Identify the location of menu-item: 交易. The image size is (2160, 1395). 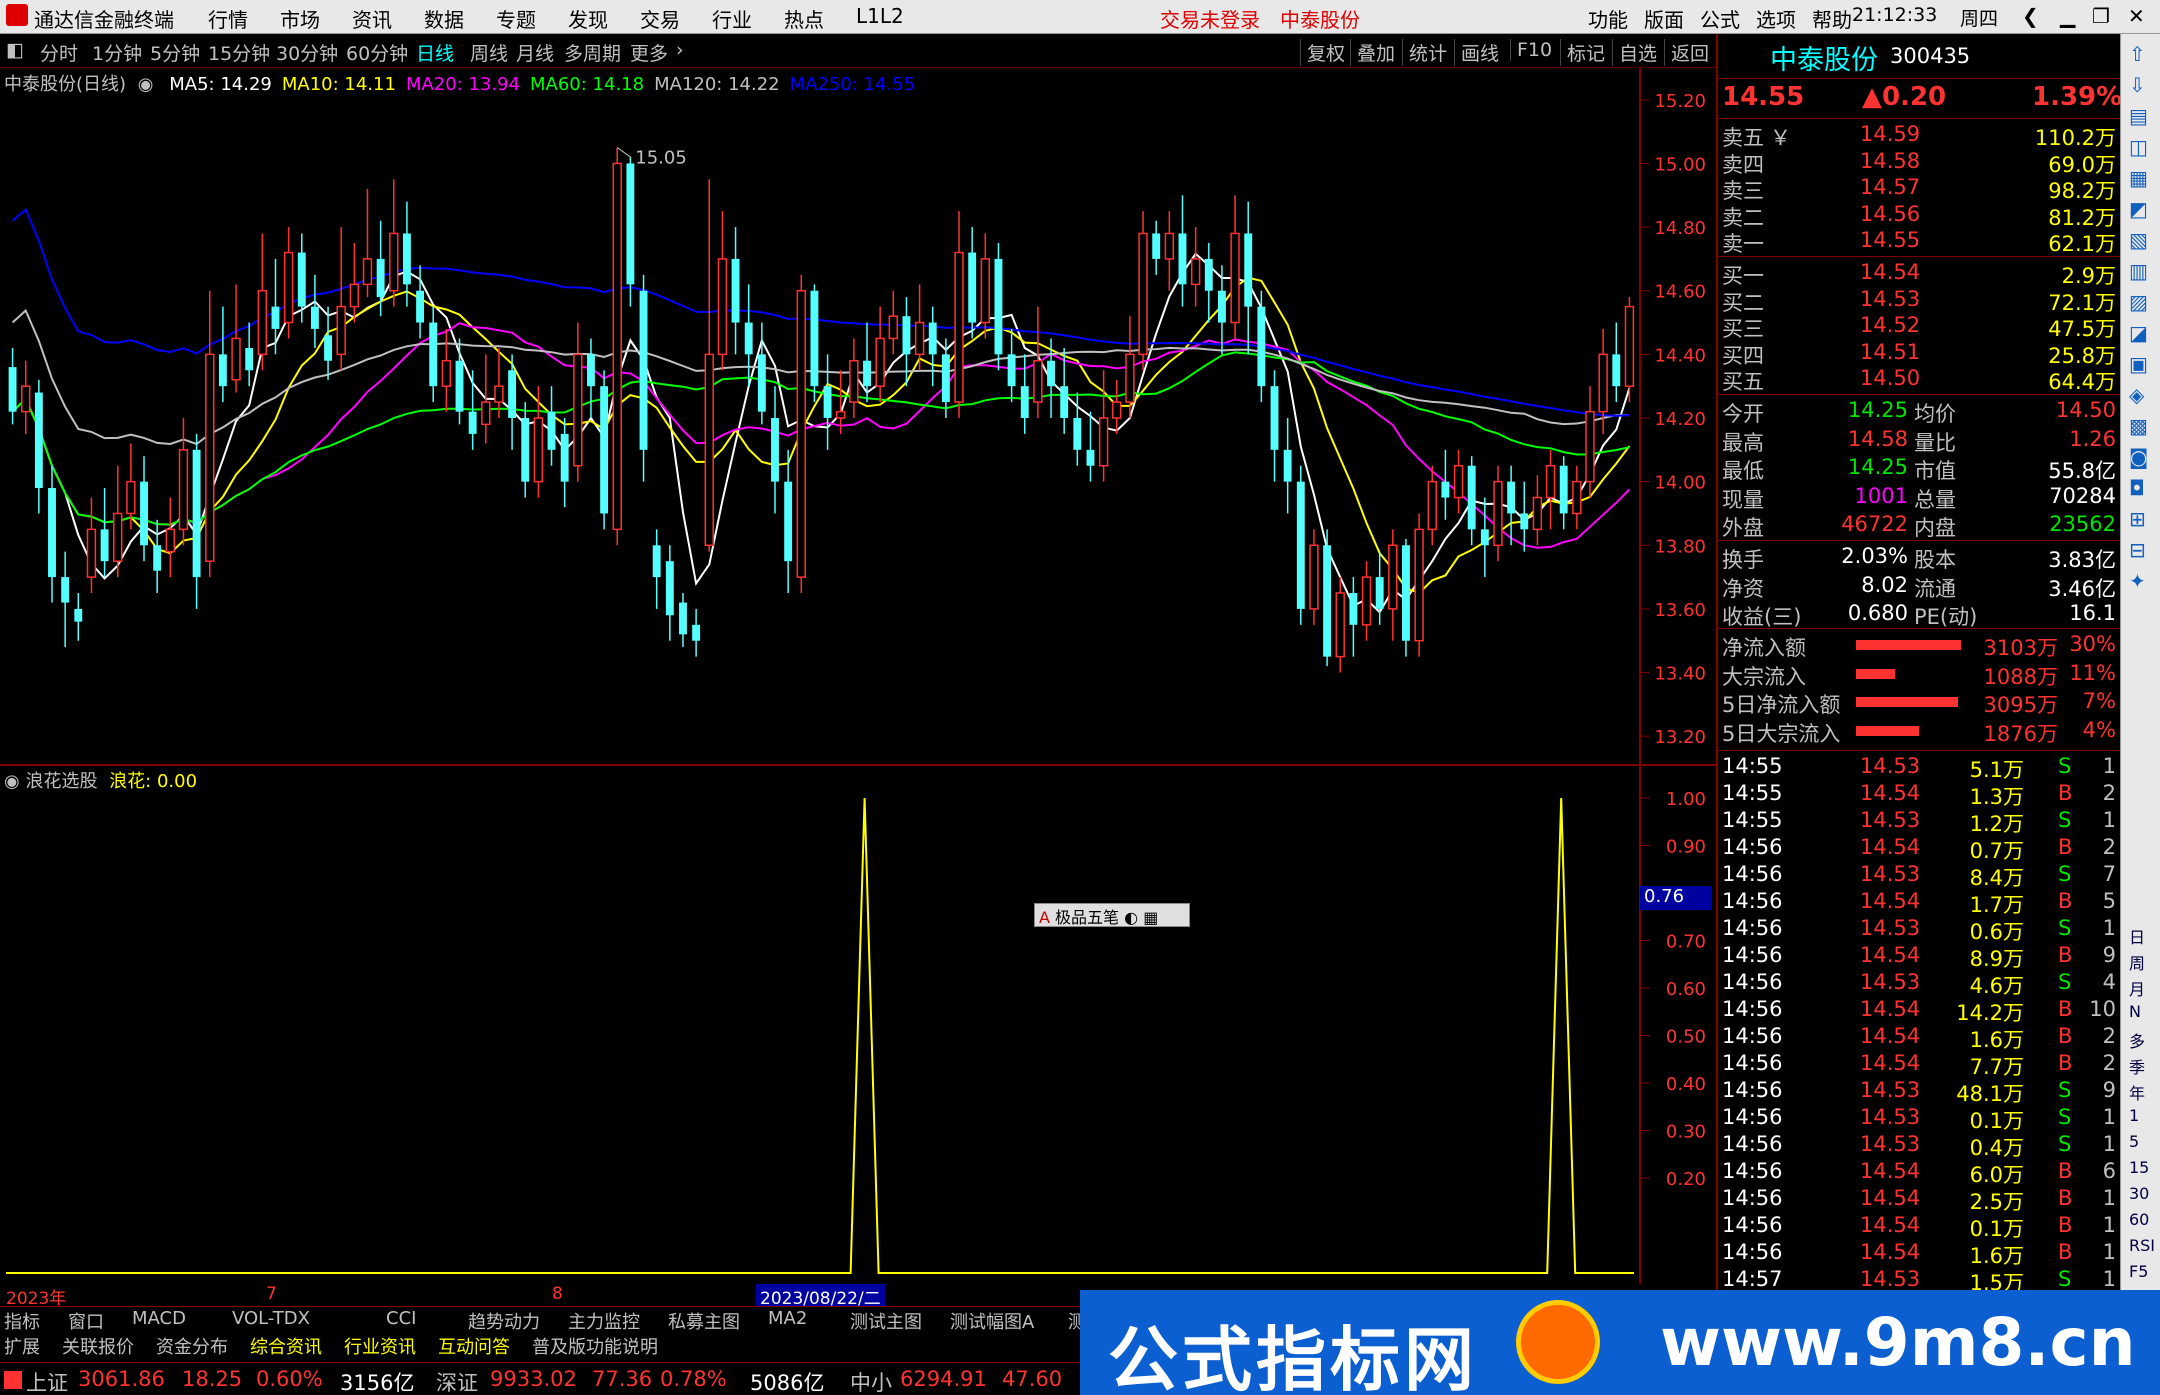
(660, 18).